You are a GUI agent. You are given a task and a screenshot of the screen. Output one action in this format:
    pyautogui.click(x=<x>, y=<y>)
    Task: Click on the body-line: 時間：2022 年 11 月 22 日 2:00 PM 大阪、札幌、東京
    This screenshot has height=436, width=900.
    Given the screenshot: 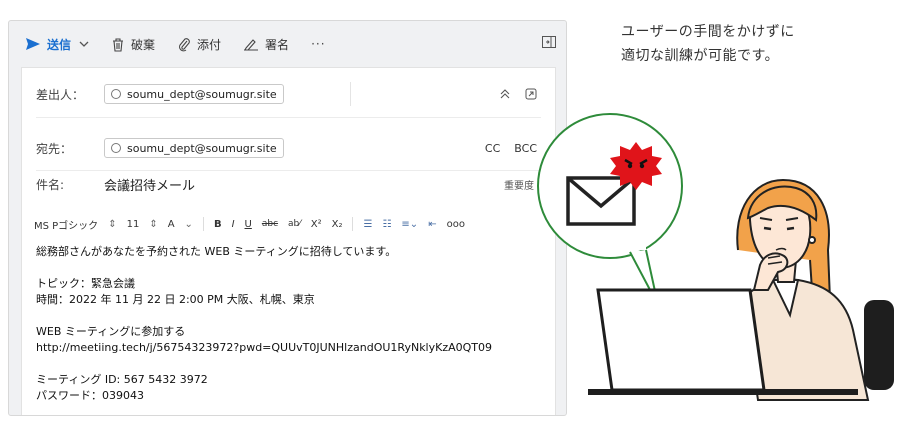 What is the action you would take?
    pyautogui.click(x=175, y=299)
    